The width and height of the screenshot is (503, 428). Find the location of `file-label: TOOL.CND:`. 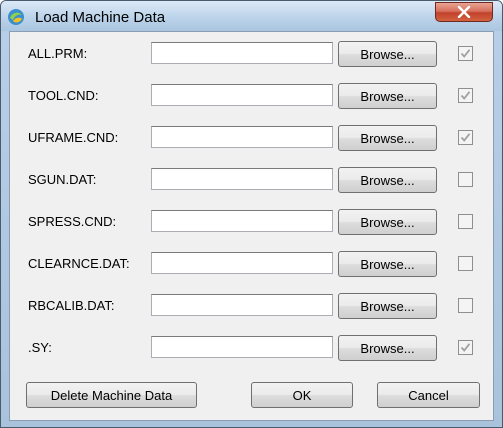

file-label: TOOL.CND: is located at coordinates (63, 95).